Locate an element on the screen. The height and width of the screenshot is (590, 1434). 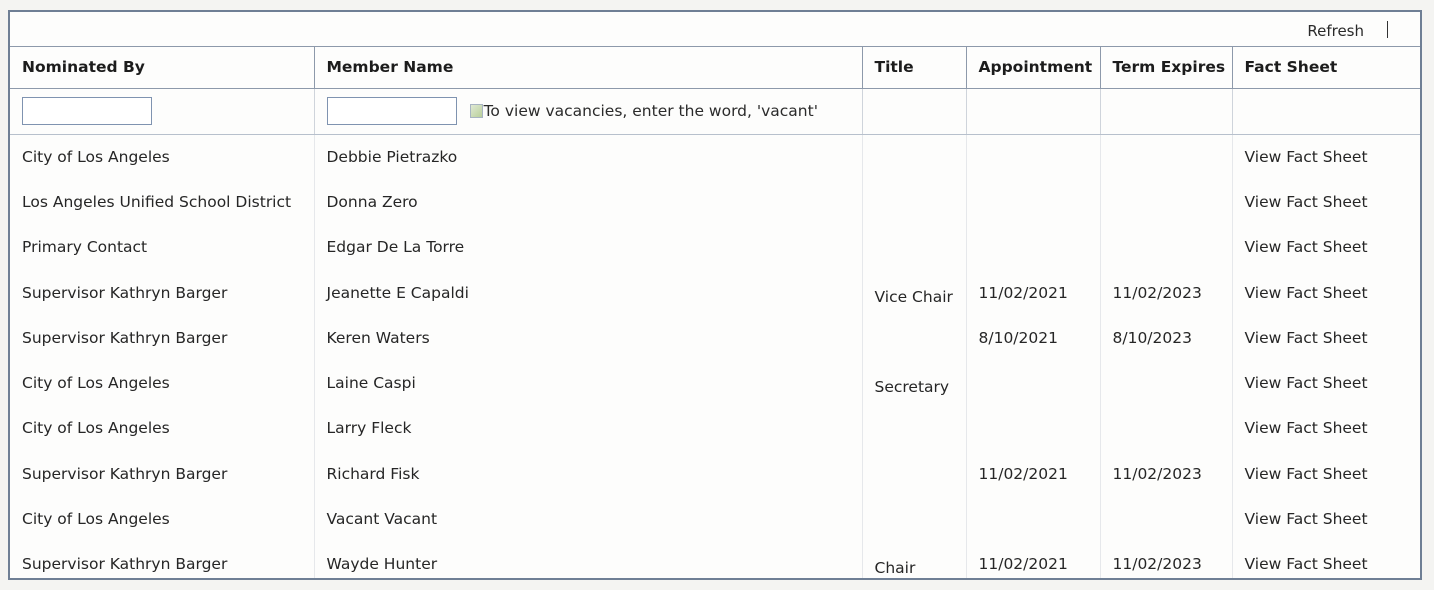
column-header-fact-sheet: Fact Sheet is located at coordinates (1326, 67).